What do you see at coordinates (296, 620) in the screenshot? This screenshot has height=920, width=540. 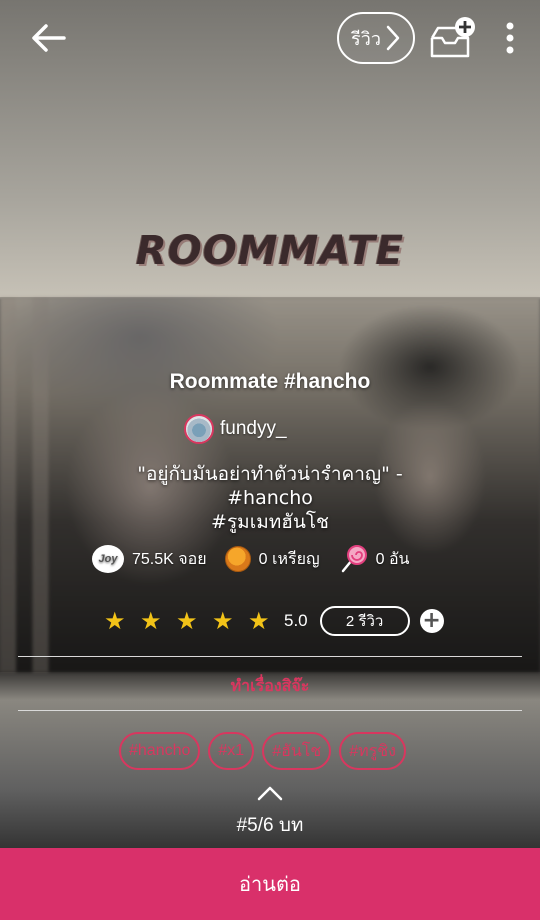 I see `rating-value: 5.0` at bounding box center [296, 620].